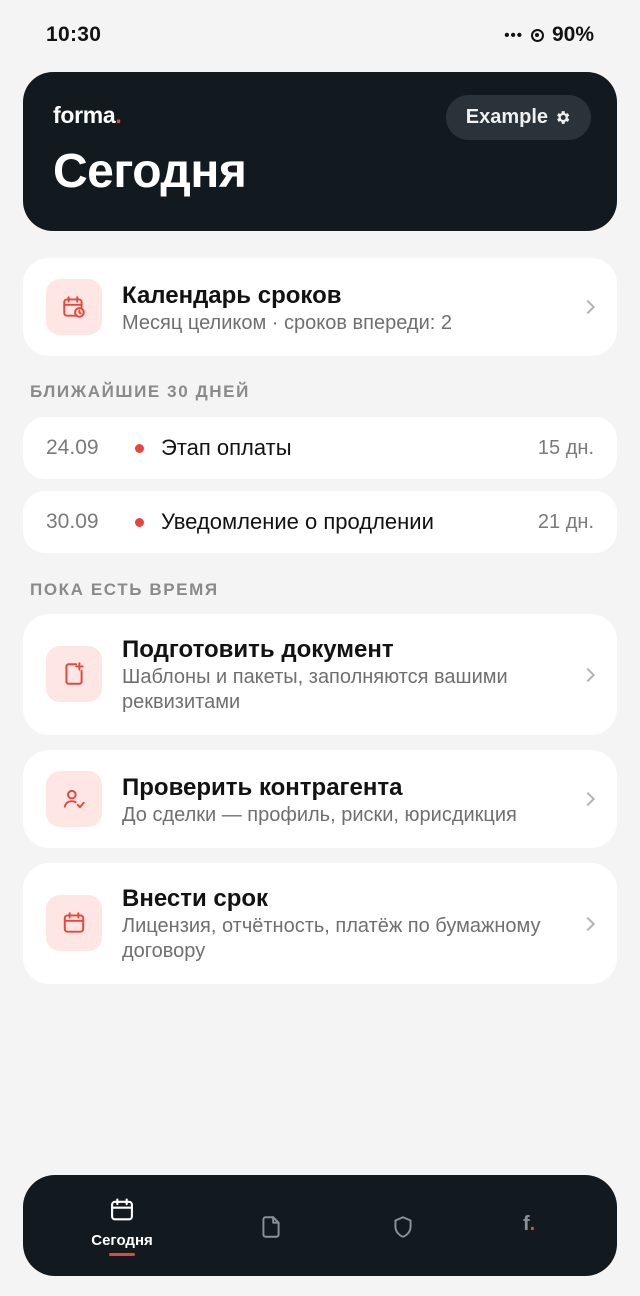 The image size is (640, 1296). What do you see at coordinates (74, 34) in the screenshot?
I see `status-time: 10:30` at bounding box center [74, 34].